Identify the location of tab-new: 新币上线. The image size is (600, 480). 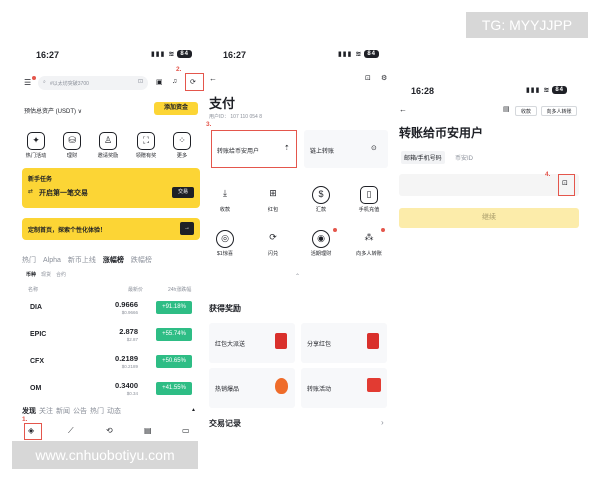
(82, 260).